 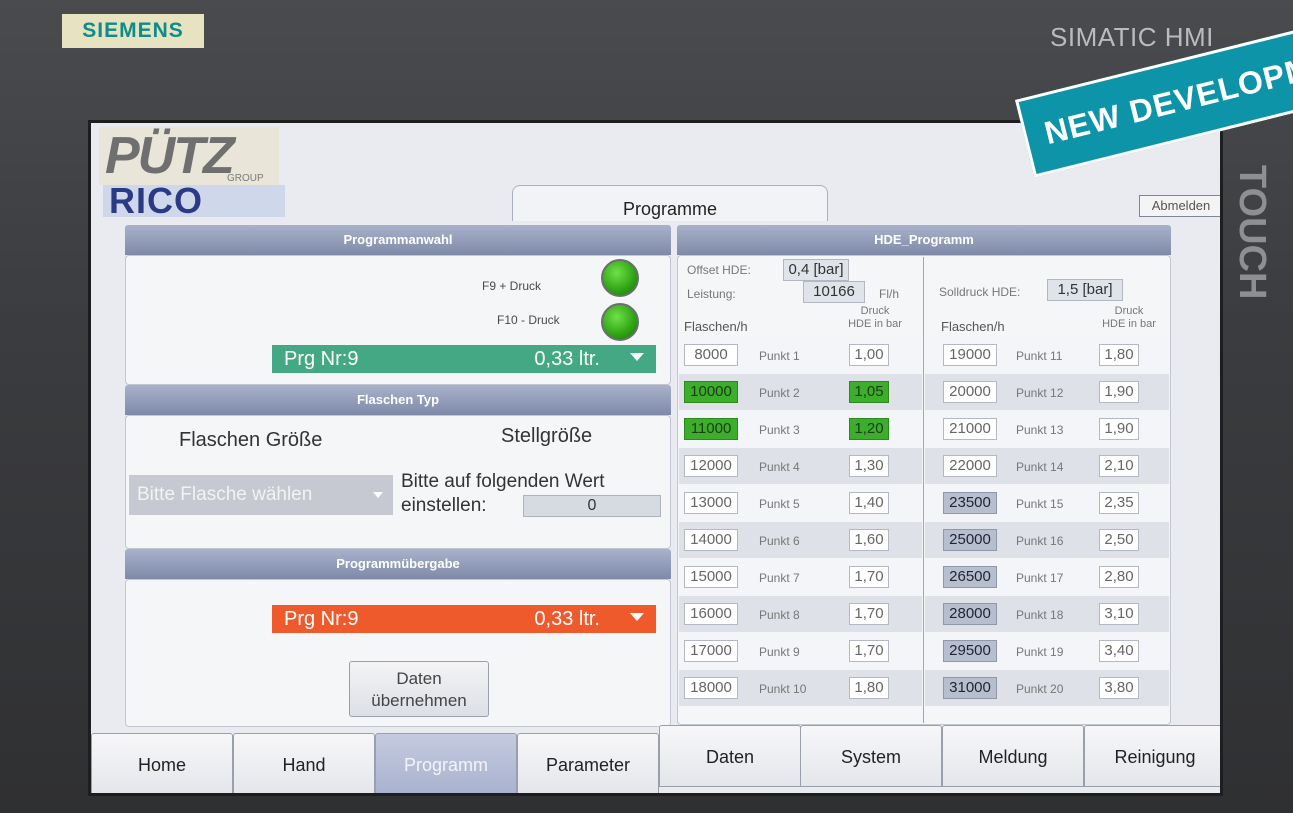 What do you see at coordinates (419, 700) in the screenshot?
I see `apply-button-line-2: übernehmen` at bounding box center [419, 700].